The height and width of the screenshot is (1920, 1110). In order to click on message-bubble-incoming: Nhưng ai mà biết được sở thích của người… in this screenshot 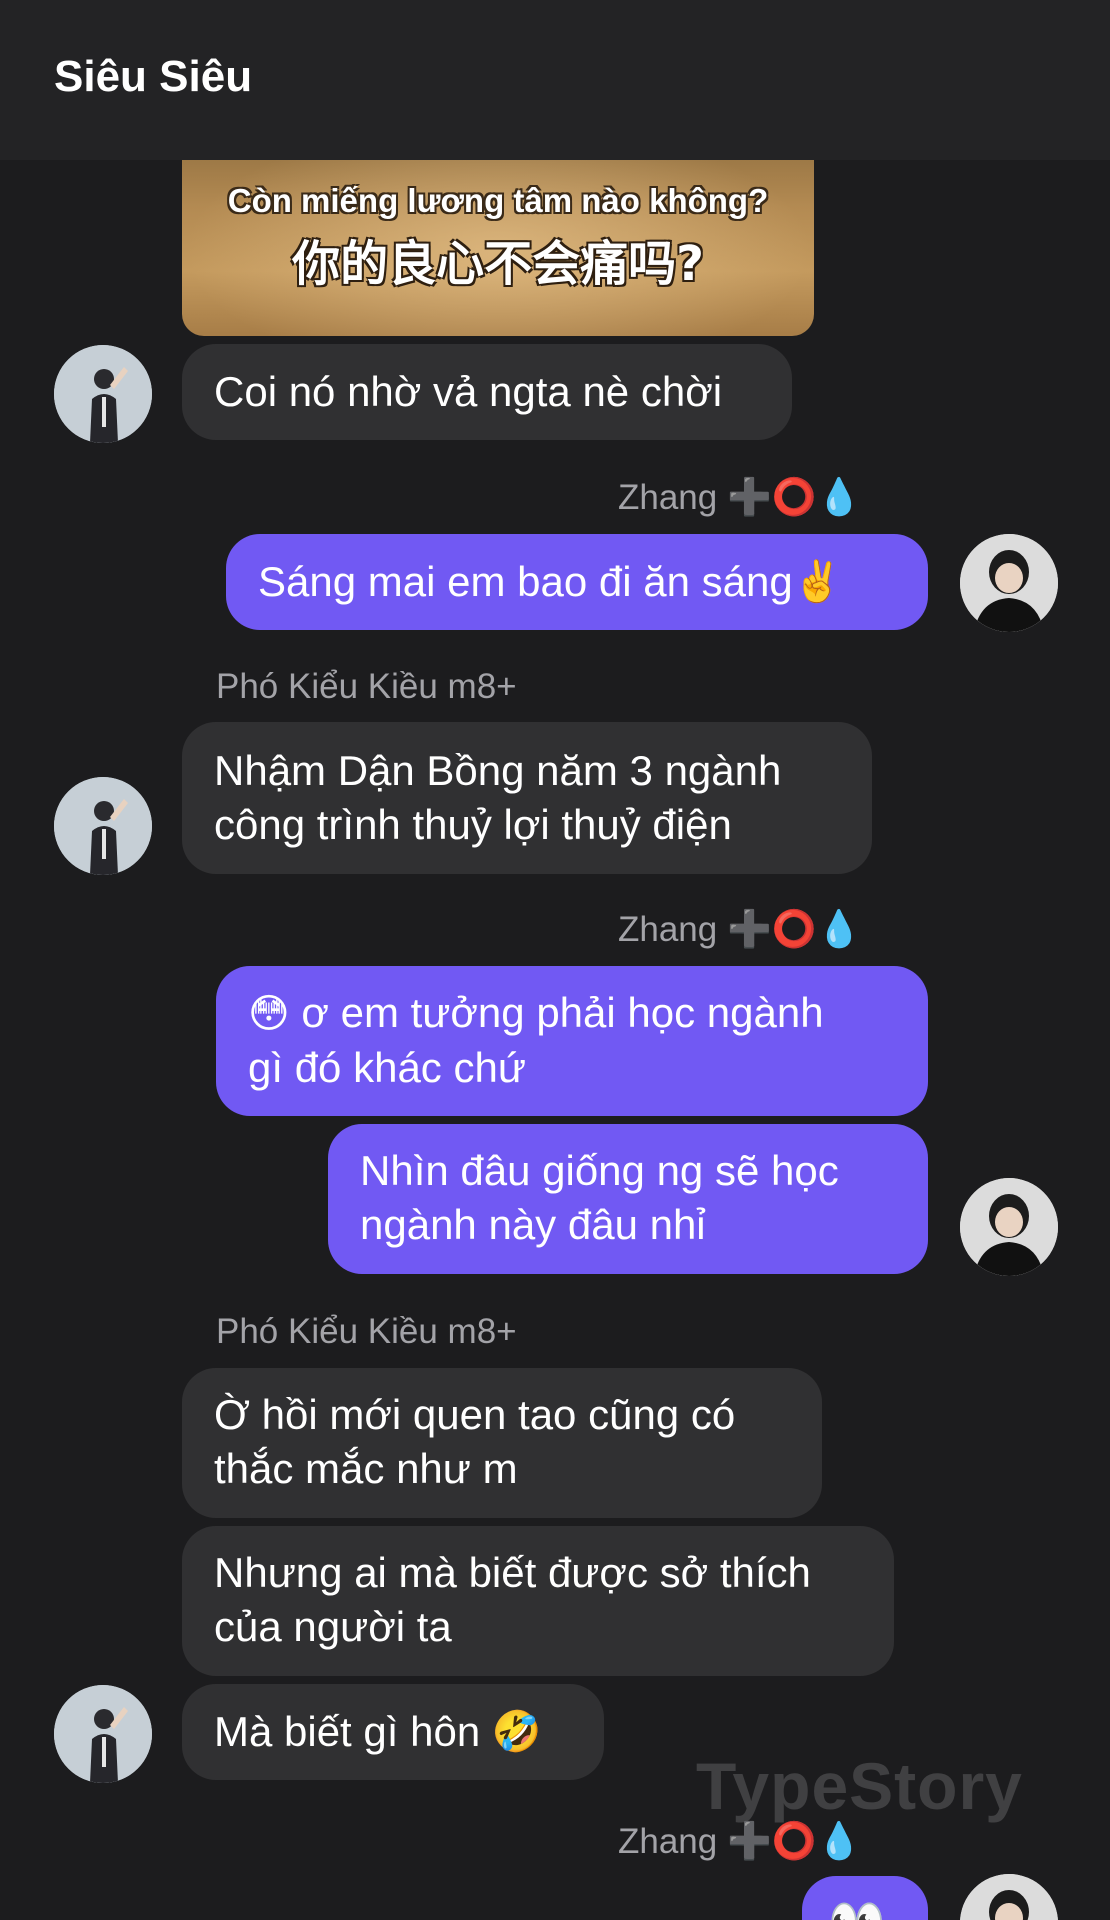, I will do `click(538, 1601)`.